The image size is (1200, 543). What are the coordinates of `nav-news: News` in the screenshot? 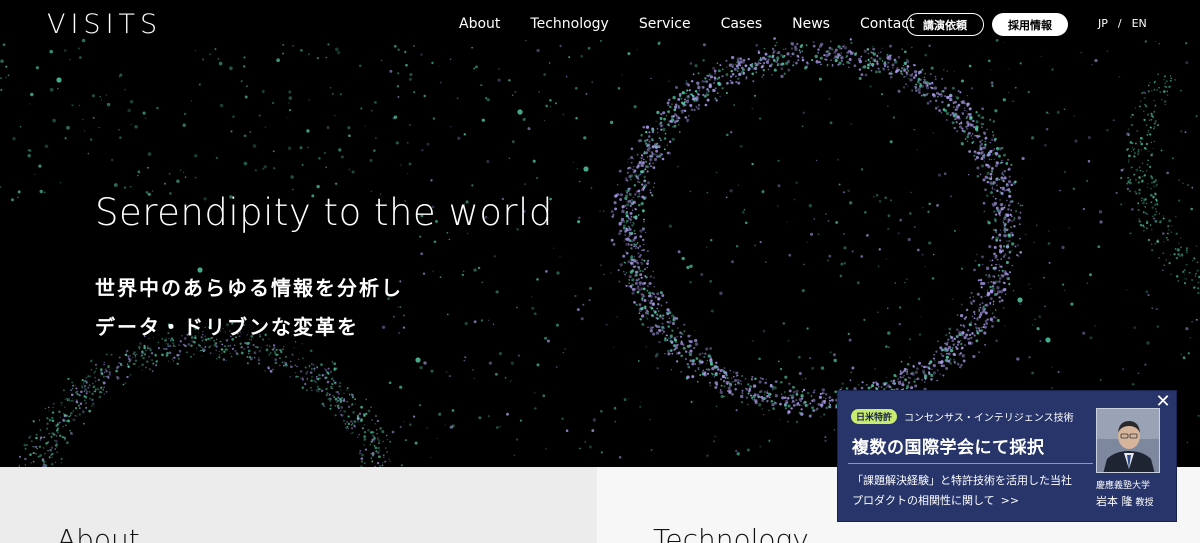 It's located at (811, 24).